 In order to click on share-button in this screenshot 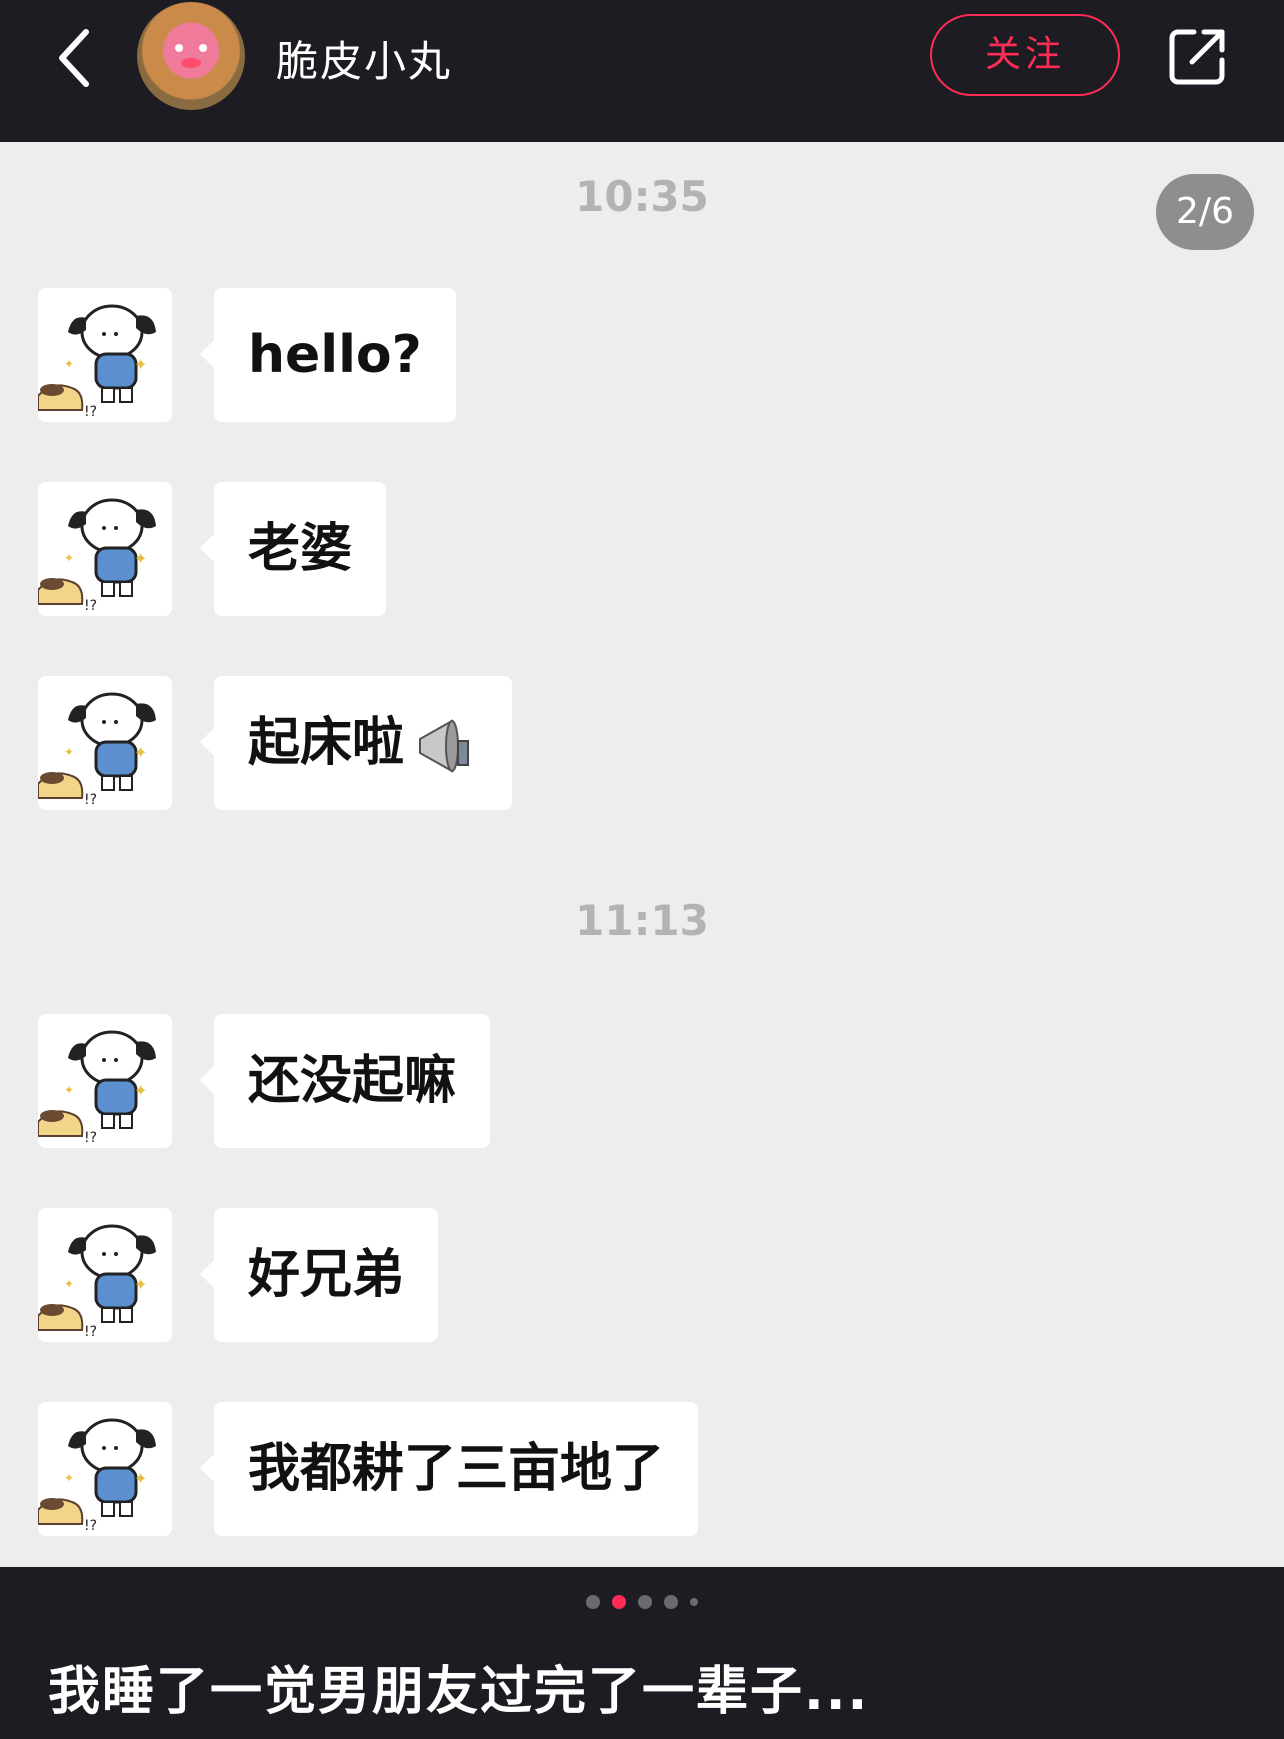, I will do `click(1198, 56)`.